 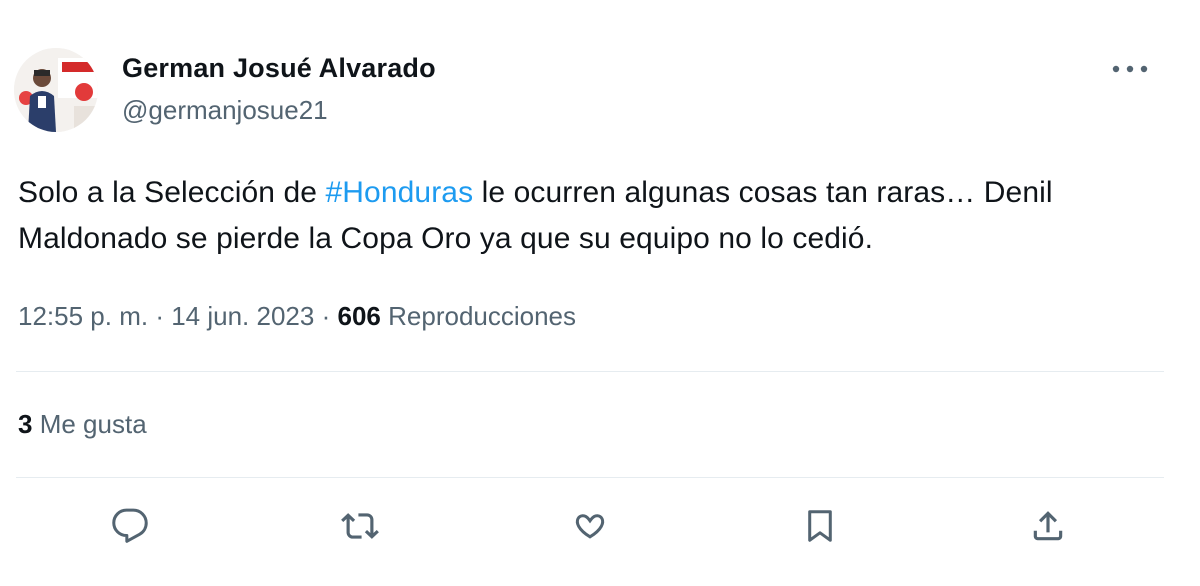 I want to click on more-icon, so click(x=1130, y=69).